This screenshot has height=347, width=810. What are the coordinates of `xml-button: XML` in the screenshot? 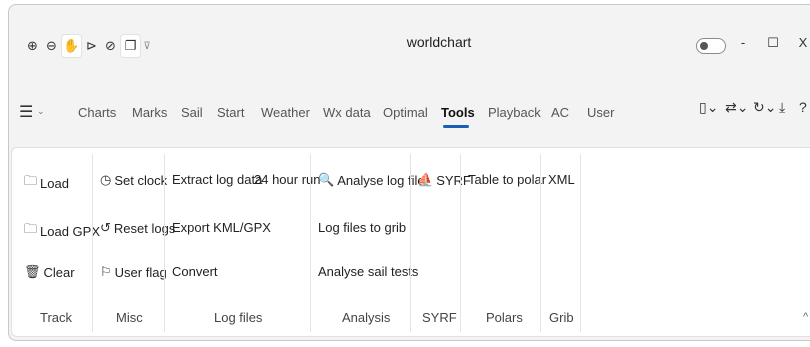 It's located at (561, 179).